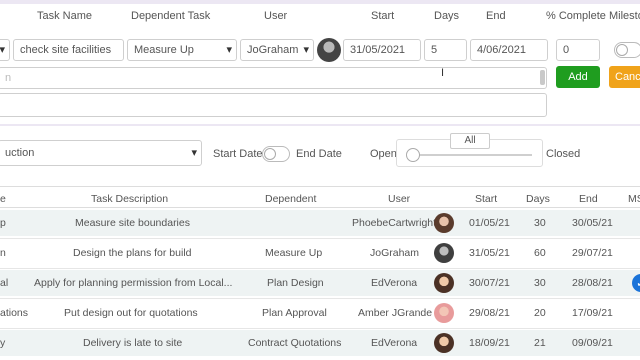 The width and height of the screenshot is (640, 360). Describe the element at coordinates (394, 223) in the screenshot. I see `cell-user: PhoebeCartwright` at that location.